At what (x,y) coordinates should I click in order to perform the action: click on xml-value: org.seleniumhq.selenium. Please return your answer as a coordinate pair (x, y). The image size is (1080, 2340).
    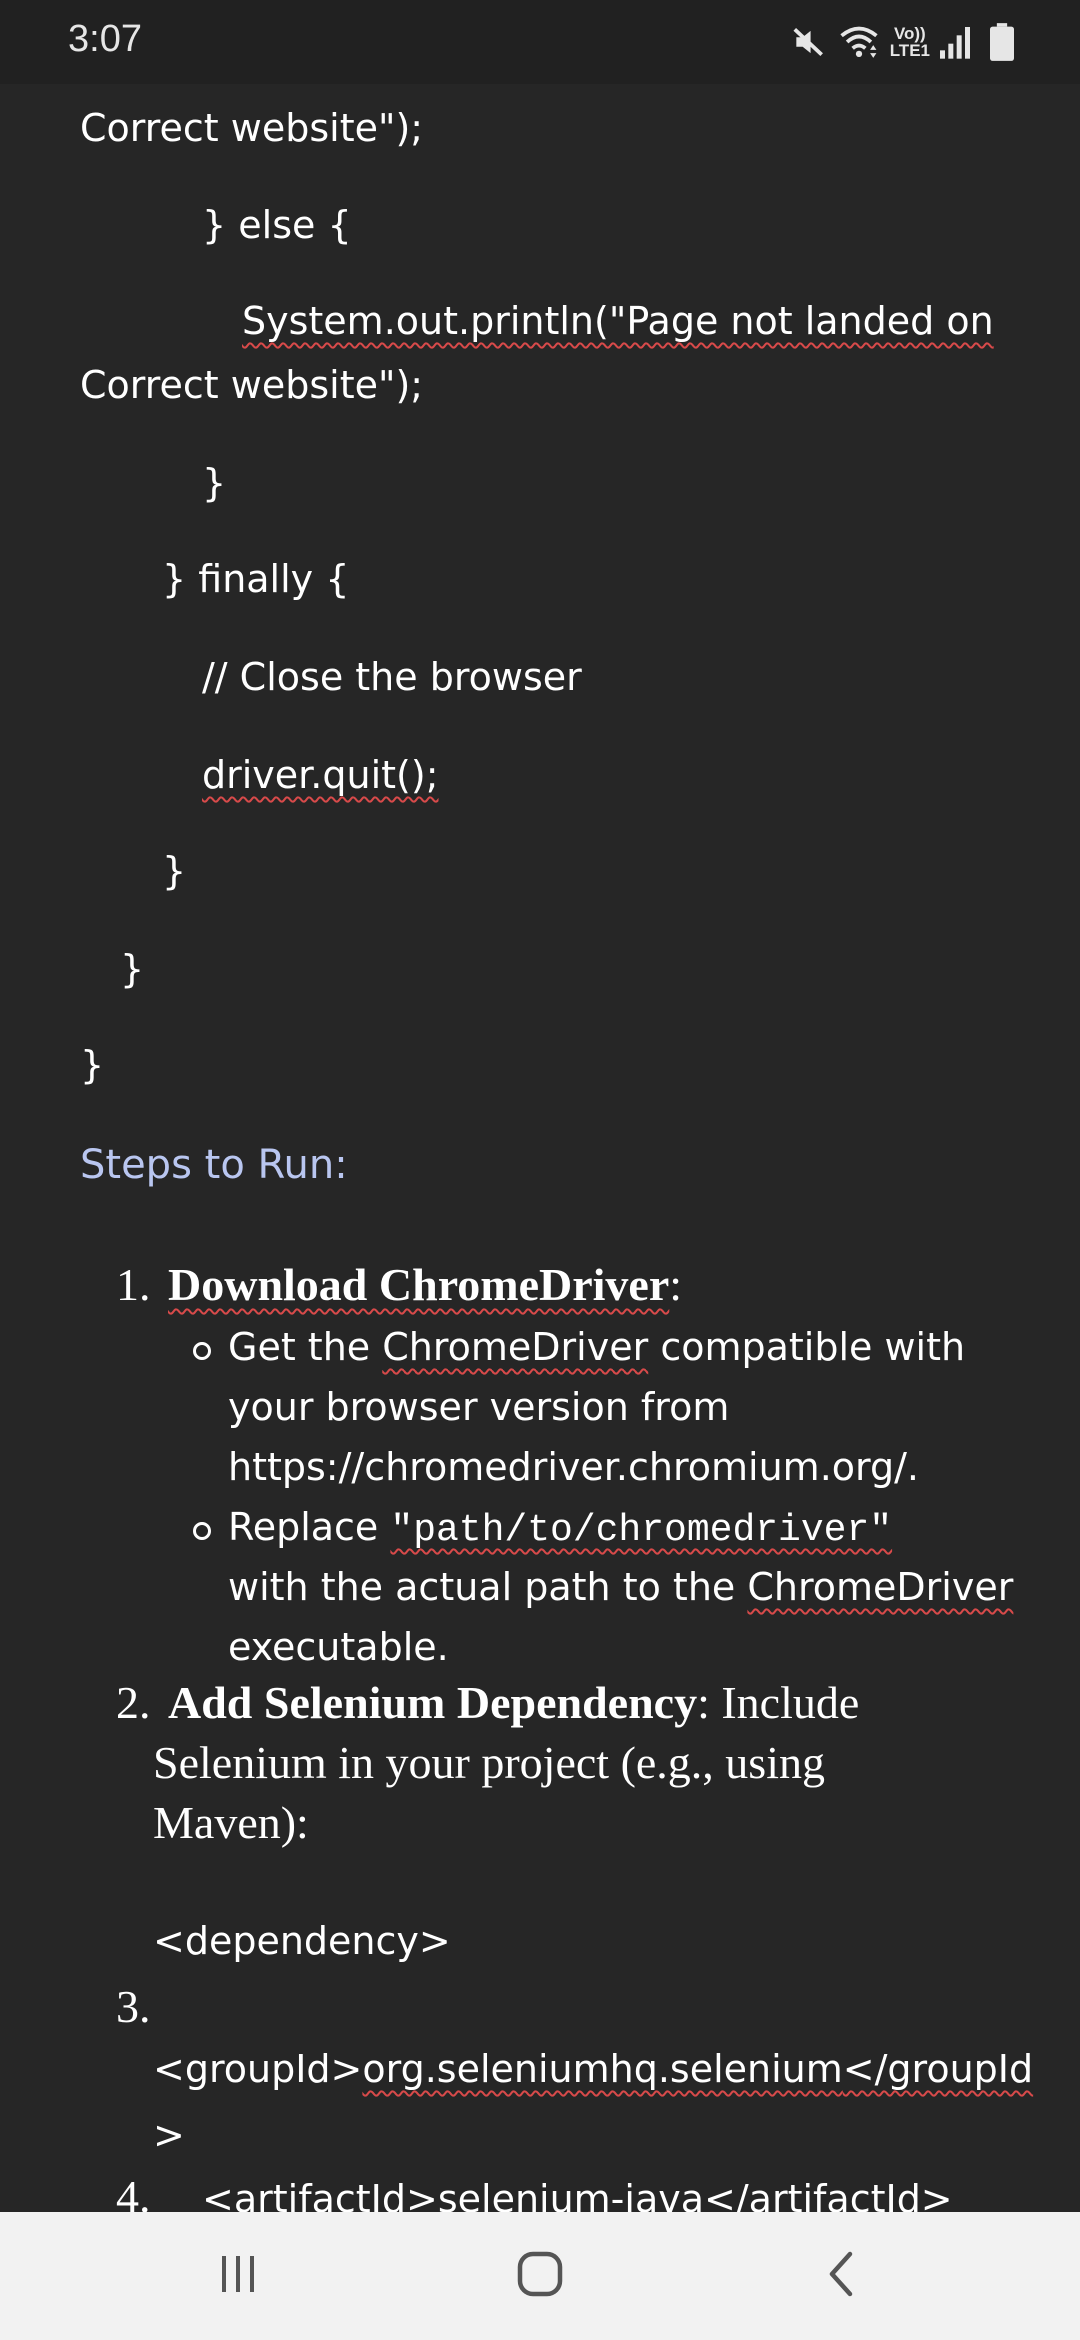
    Looking at the image, I should click on (602, 2069).